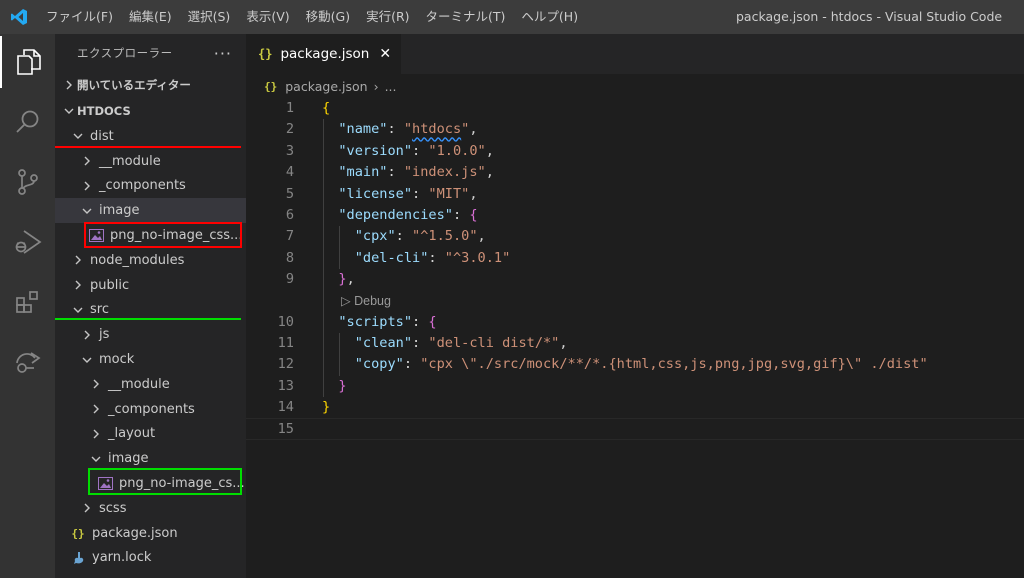 This screenshot has height=578, width=1024. What do you see at coordinates (328, 17) in the screenshot?
I see `menu-item: 移動(G)` at bounding box center [328, 17].